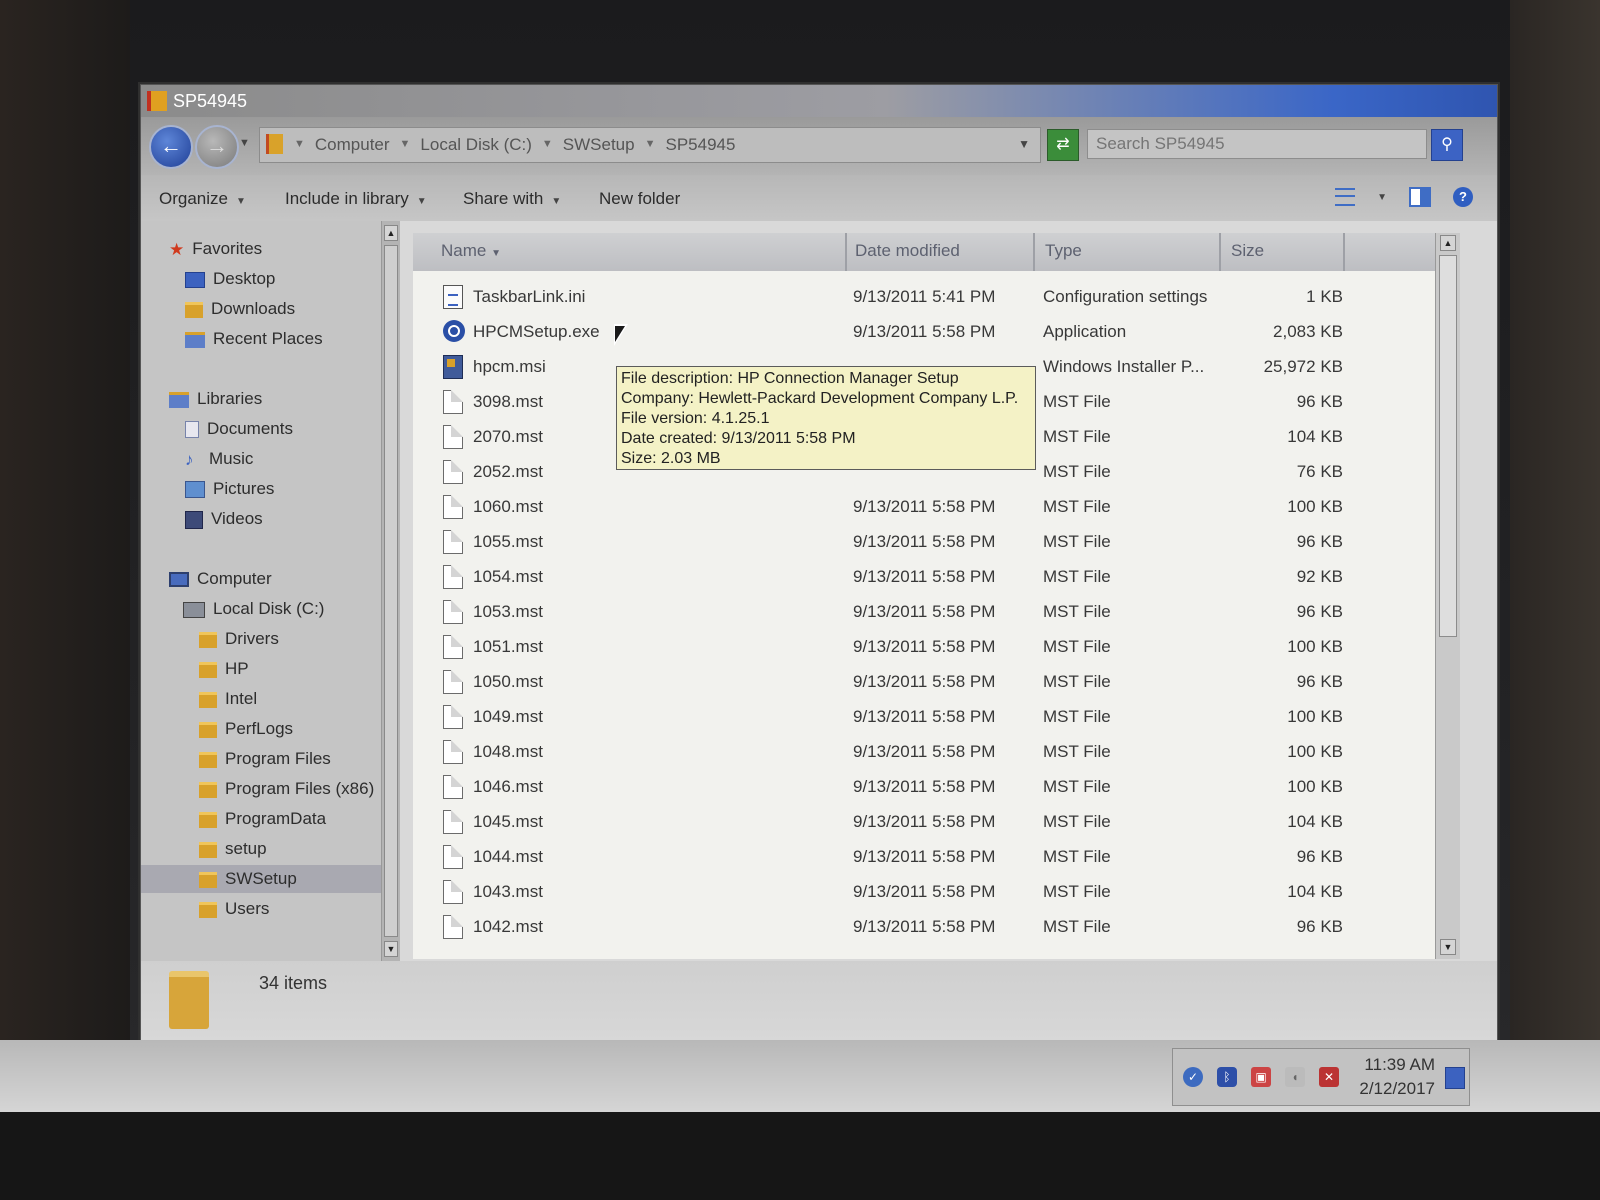 The width and height of the screenshot is (1600, 1200). I want to click on nav-label: Users, so click(247, 908).